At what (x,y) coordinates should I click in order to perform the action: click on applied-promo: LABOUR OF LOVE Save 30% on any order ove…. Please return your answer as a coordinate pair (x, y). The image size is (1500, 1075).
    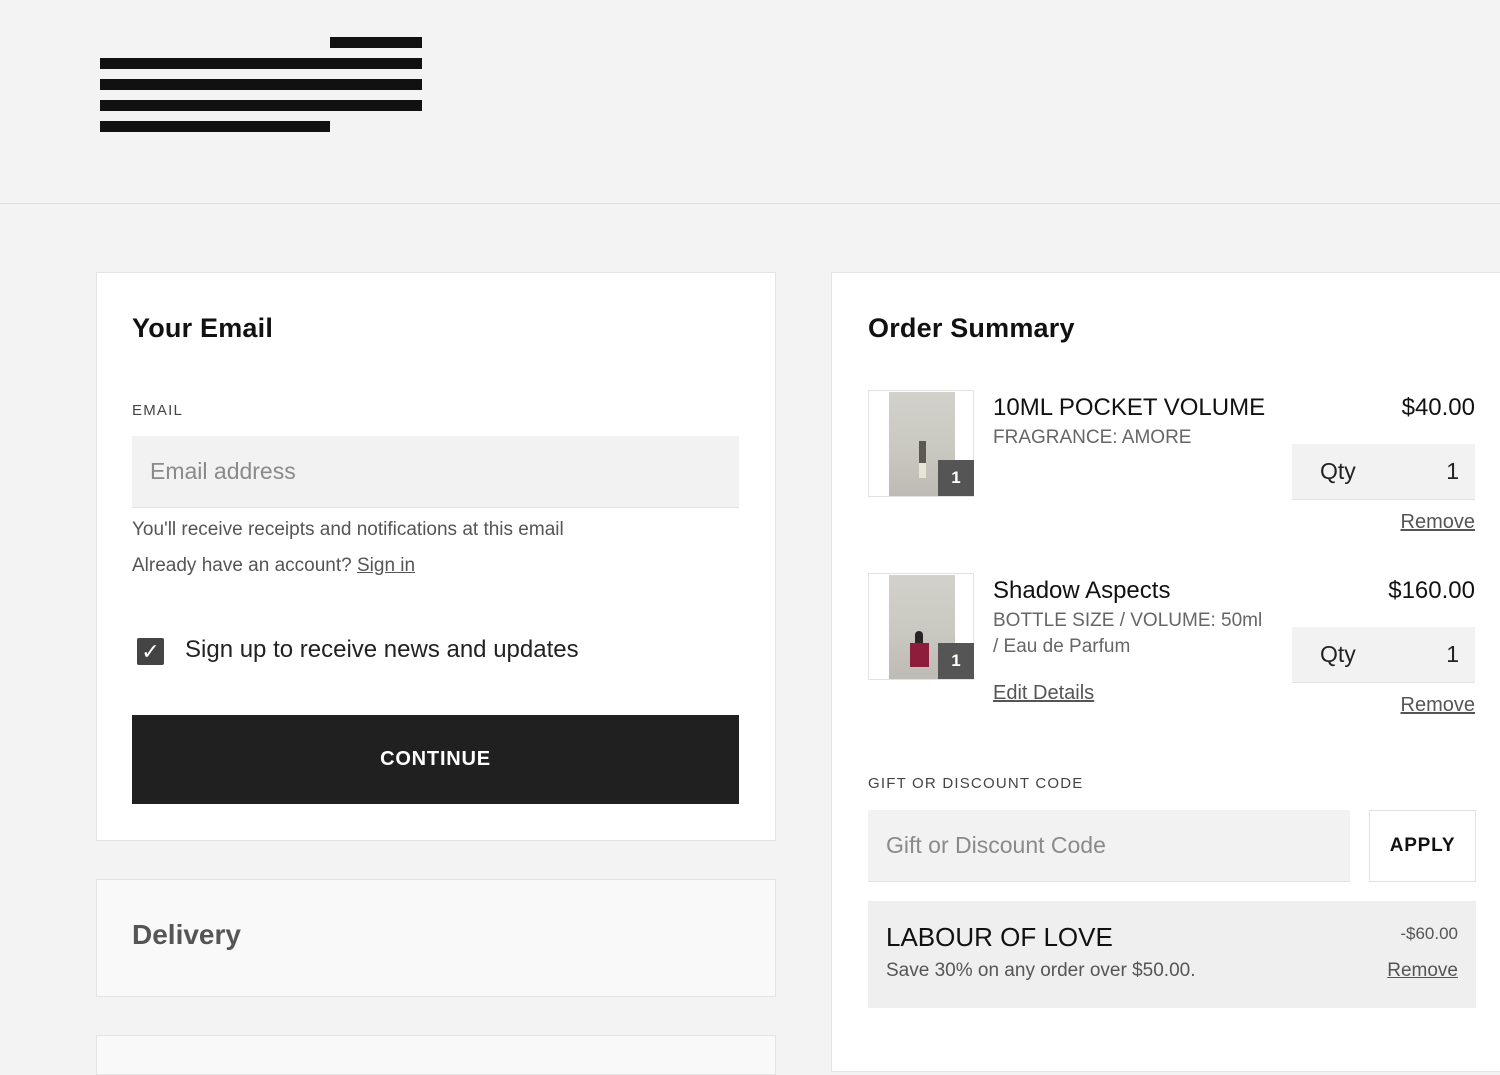
    Looking at the image, I should click on (1172, 954).